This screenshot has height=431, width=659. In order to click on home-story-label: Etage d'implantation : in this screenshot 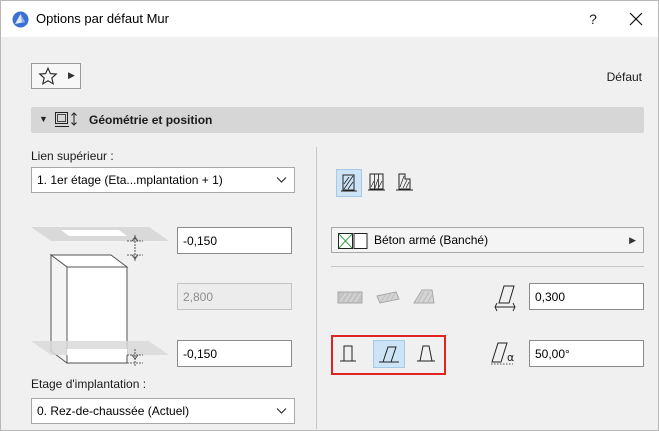, I will do `click(89, 384)`.